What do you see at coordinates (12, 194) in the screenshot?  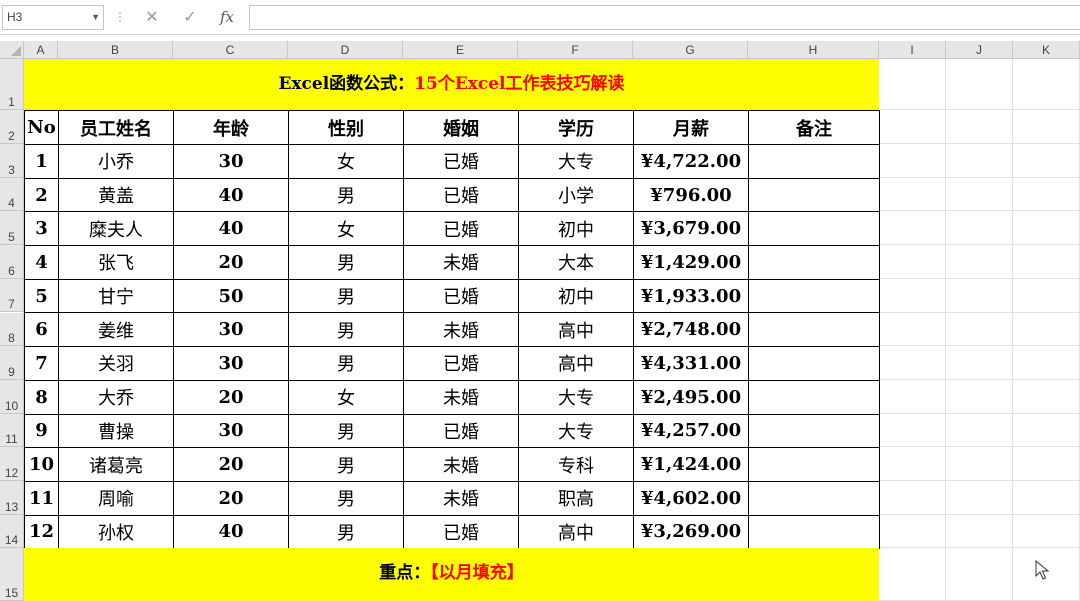 I see `row-header-4: 4` at bounding box center [12, 194].